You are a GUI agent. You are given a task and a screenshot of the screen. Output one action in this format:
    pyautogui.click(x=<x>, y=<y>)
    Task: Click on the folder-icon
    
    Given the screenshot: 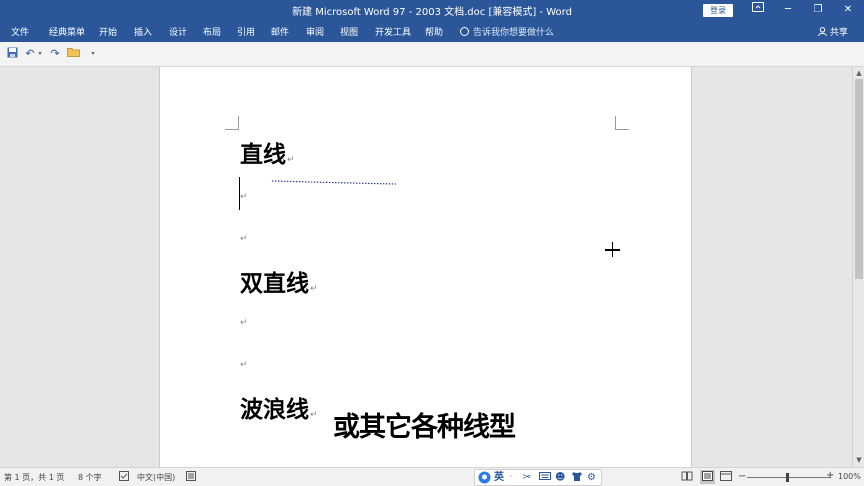 What is the action you would take?
    pyautogui.click(x=73, y=54)
    